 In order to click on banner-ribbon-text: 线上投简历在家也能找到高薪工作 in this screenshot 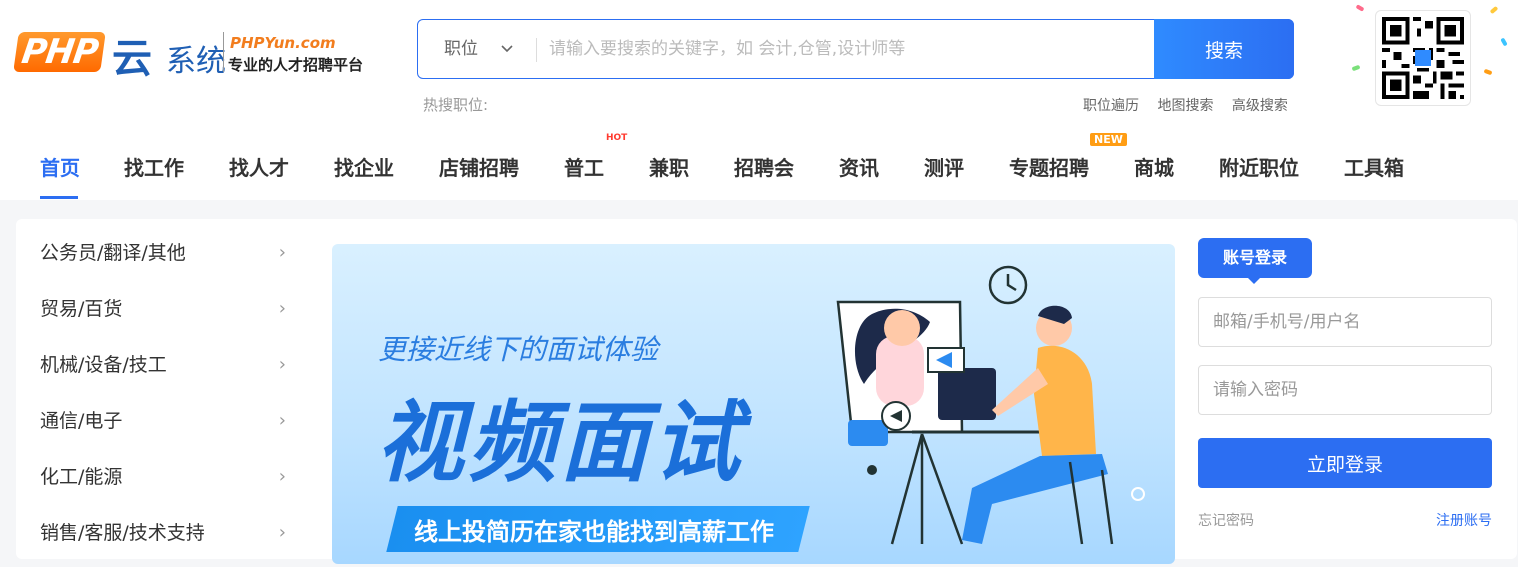, I will do `click(594, 532)`.